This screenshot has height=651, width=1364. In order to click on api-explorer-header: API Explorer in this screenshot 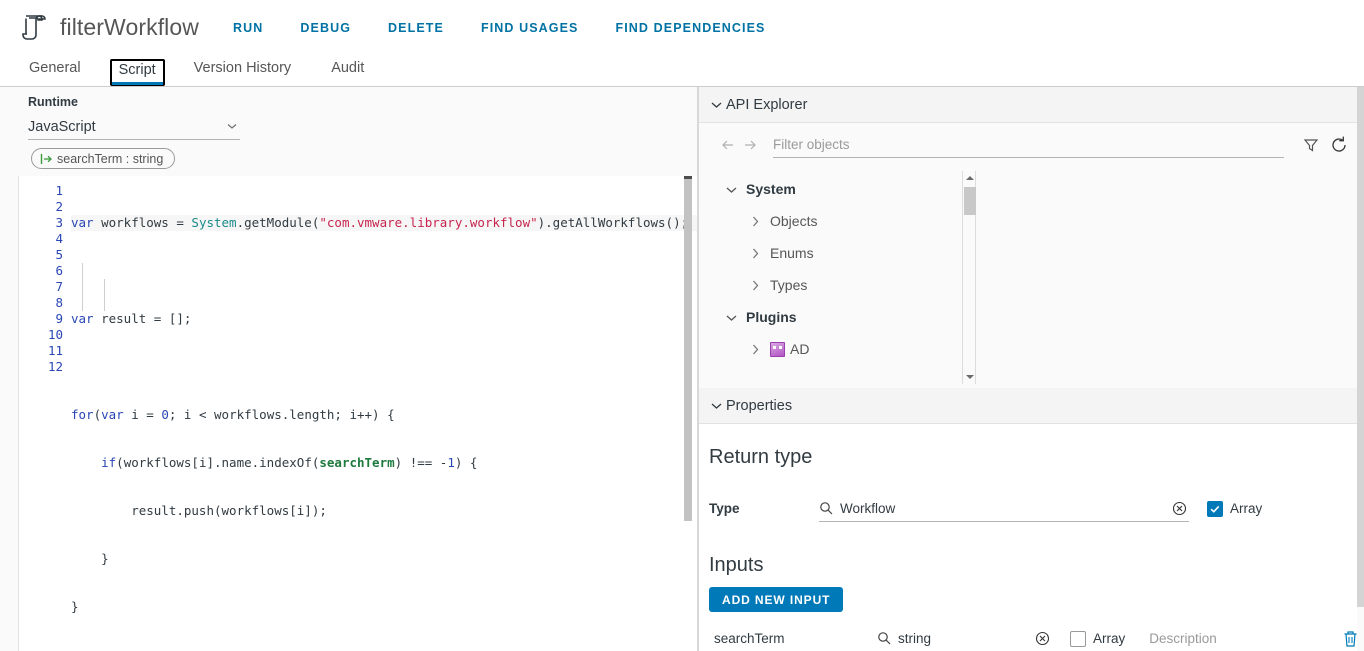, I will do `click(1031, 105)`.